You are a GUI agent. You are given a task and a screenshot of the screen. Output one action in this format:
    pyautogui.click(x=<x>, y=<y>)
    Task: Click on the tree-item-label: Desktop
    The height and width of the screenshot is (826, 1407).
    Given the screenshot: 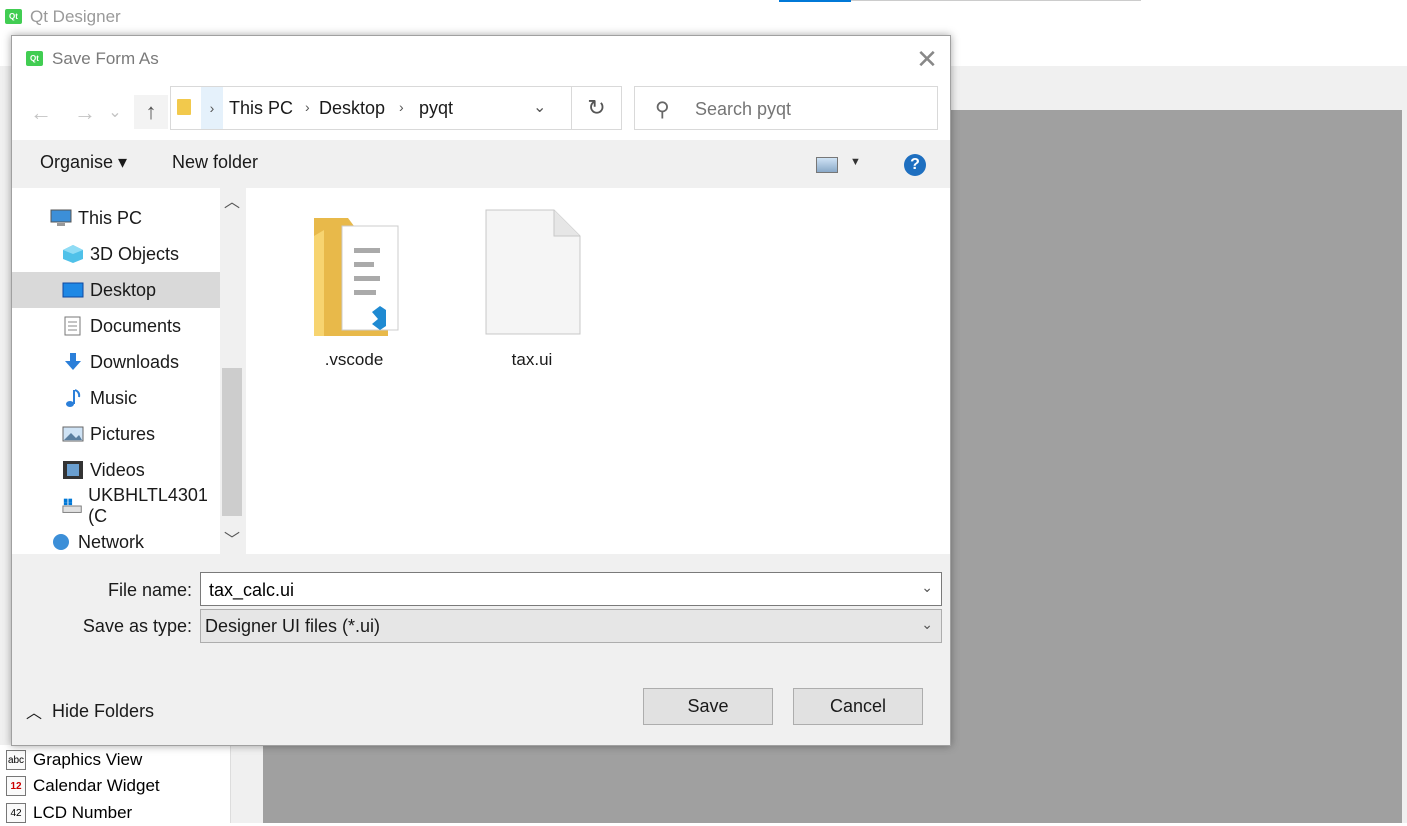 What is the action you would take?
    pyautogui.click(x=123, y=289)
    